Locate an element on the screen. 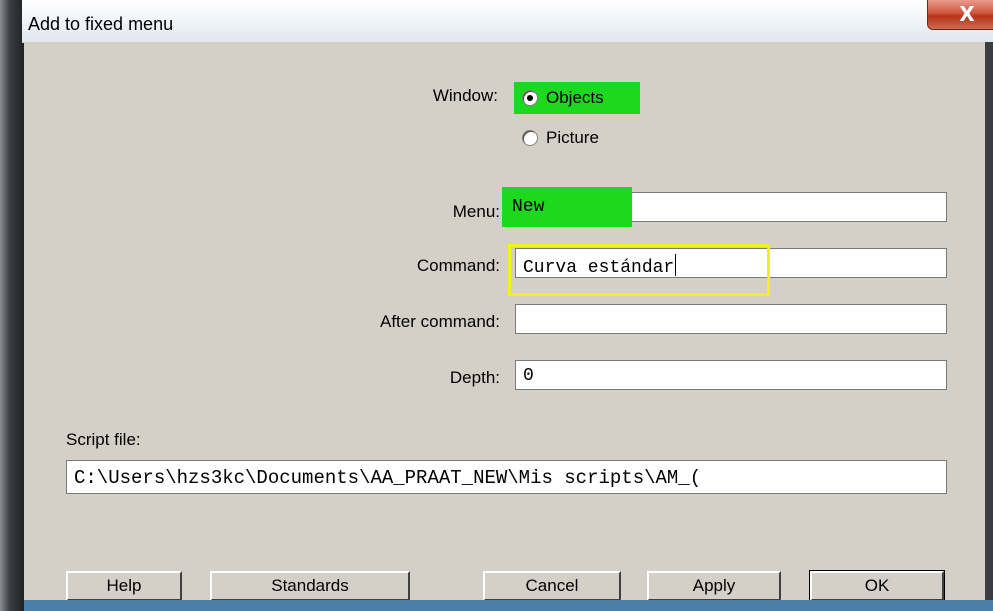  after-command-label: After command: is located at coordinates (440, 321).